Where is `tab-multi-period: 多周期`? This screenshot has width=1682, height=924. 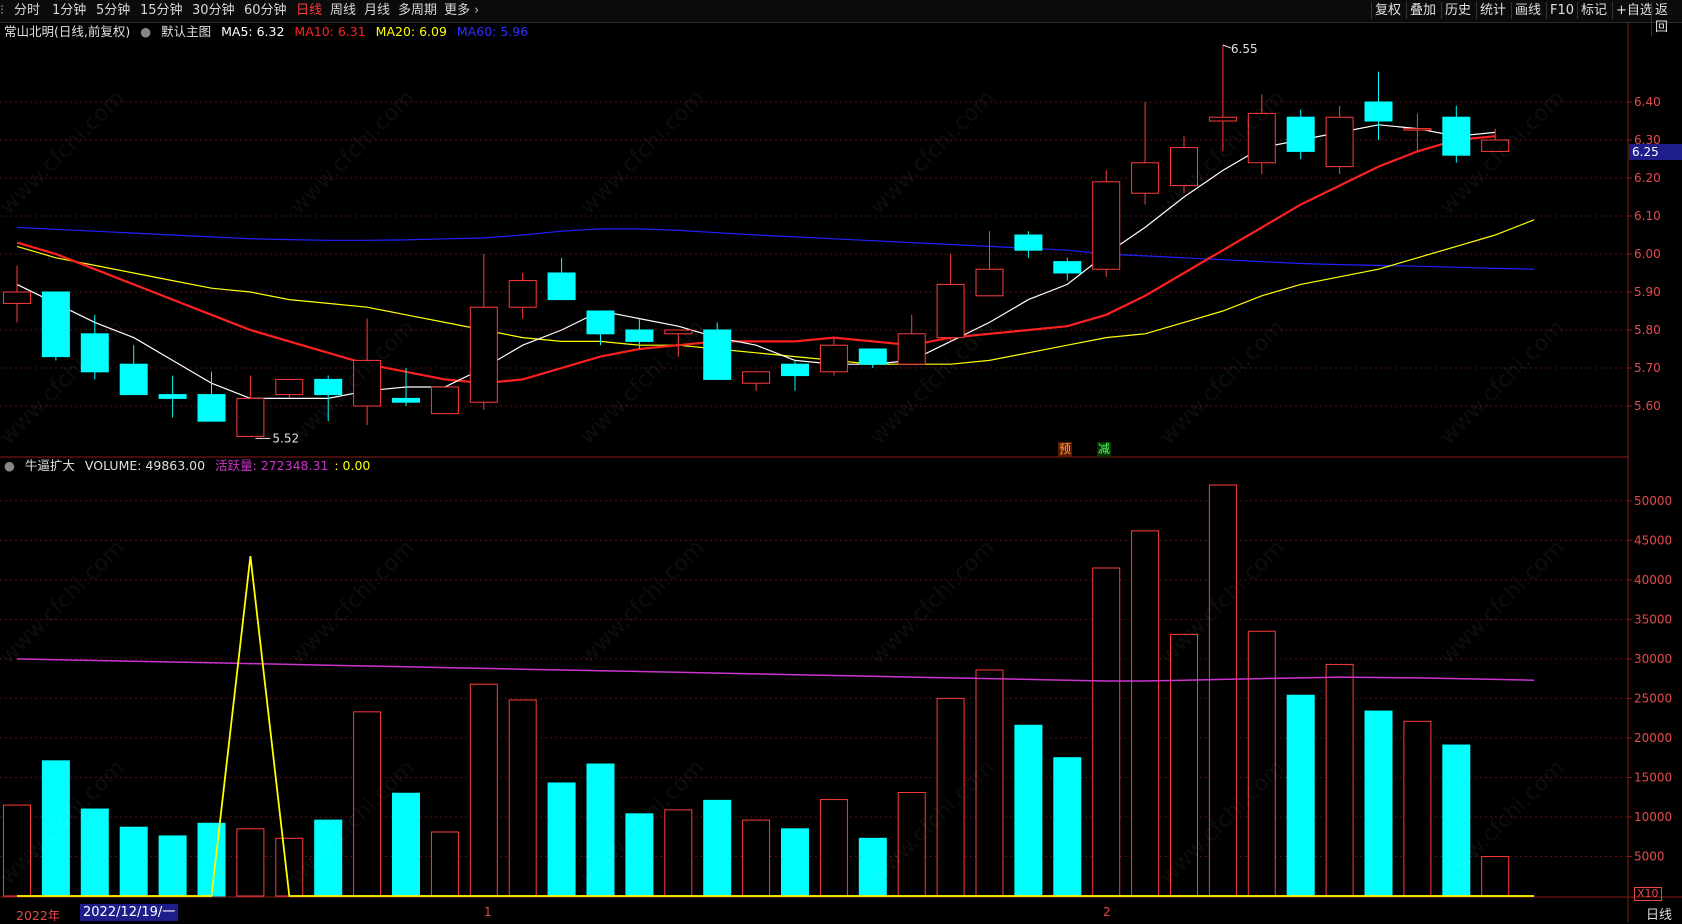
tab-multi-period: 多周期 is located at coordinates (417, 11).